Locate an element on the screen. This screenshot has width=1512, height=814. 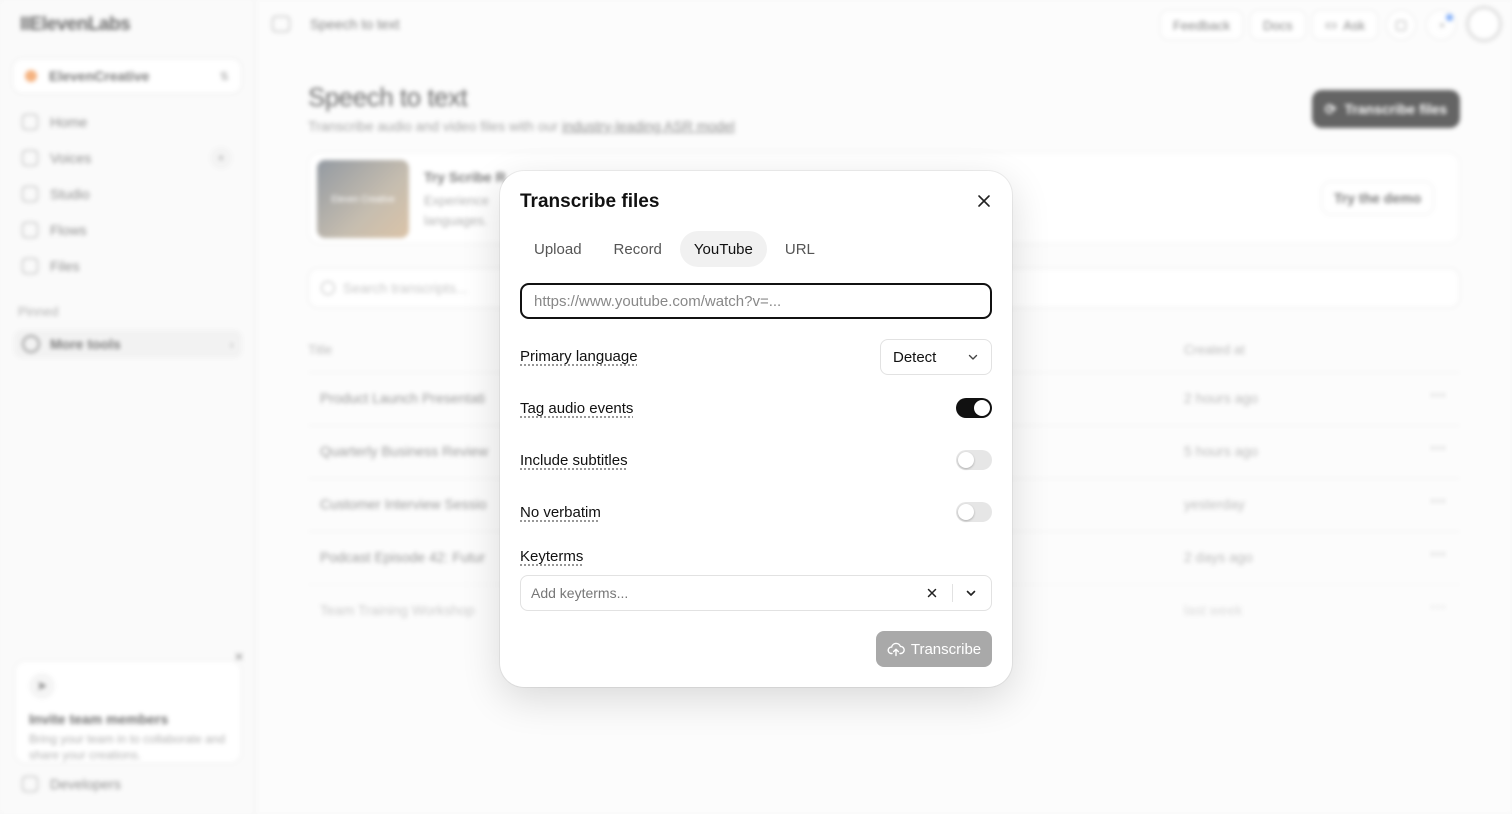
dialog-title: Transcribe files is located at coordinates (590, 201).